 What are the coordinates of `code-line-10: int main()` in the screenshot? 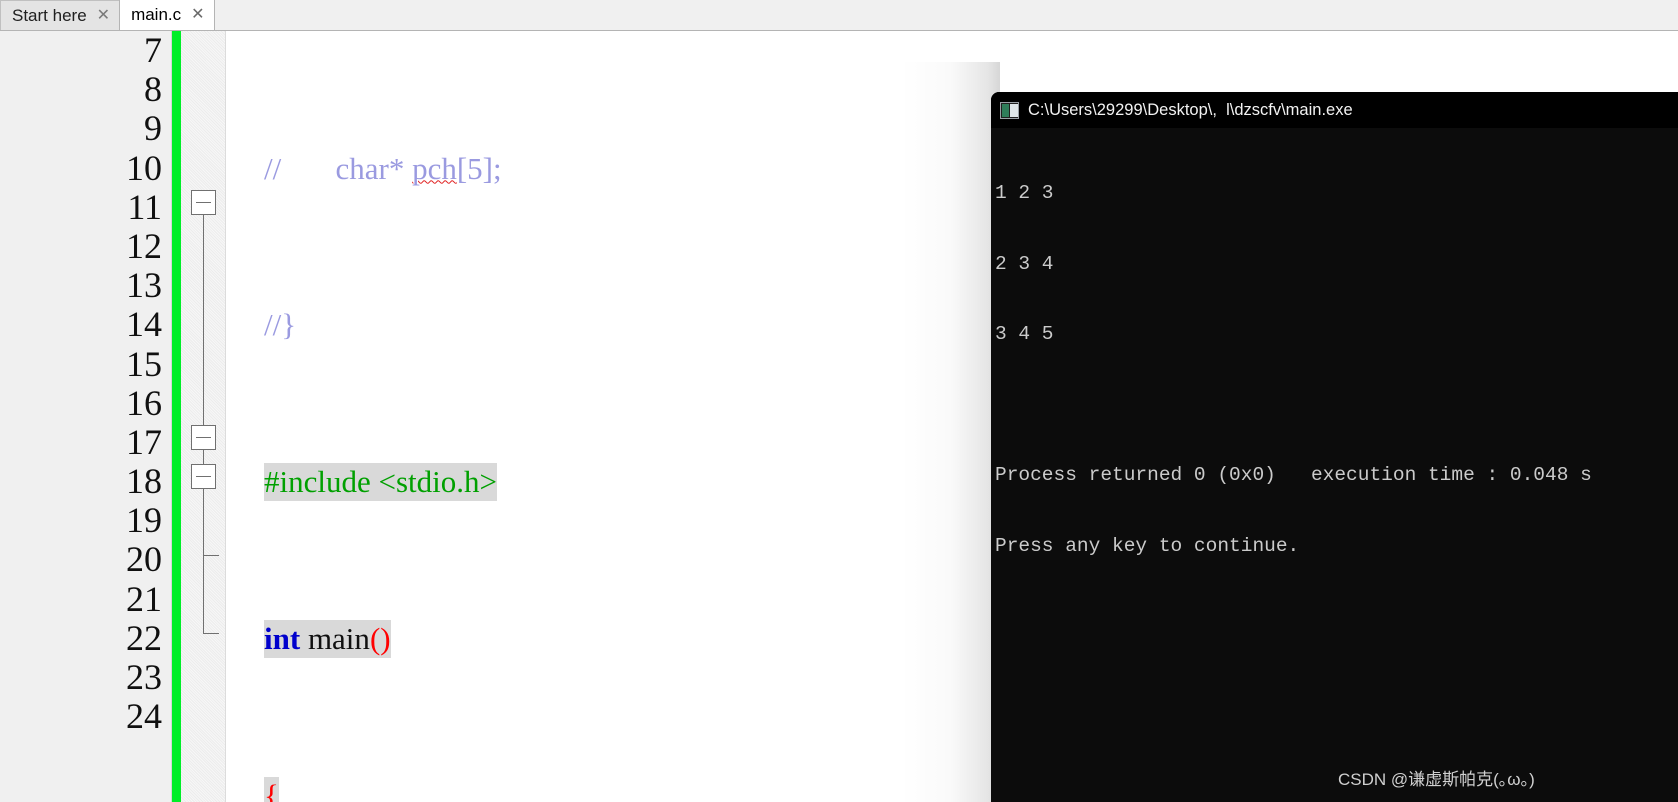 It's located at (436, 638).